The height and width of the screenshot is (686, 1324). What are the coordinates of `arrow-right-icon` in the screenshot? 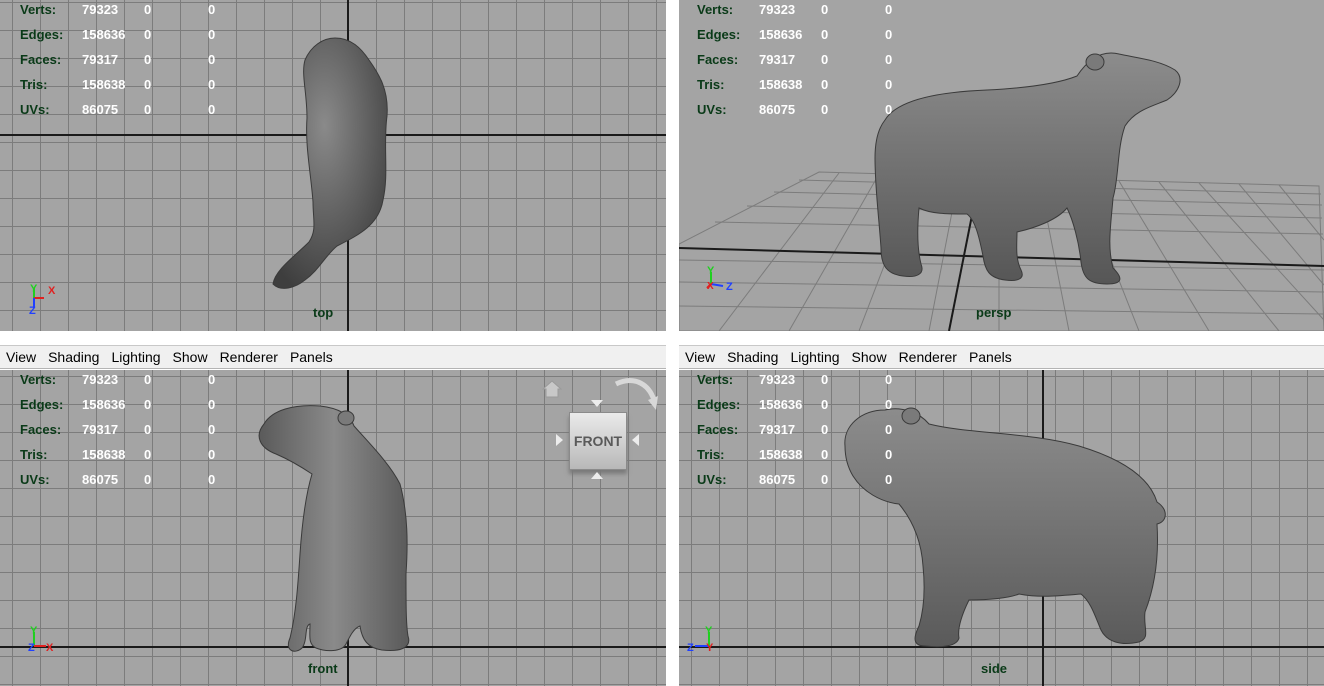 It's located at (636, 440).